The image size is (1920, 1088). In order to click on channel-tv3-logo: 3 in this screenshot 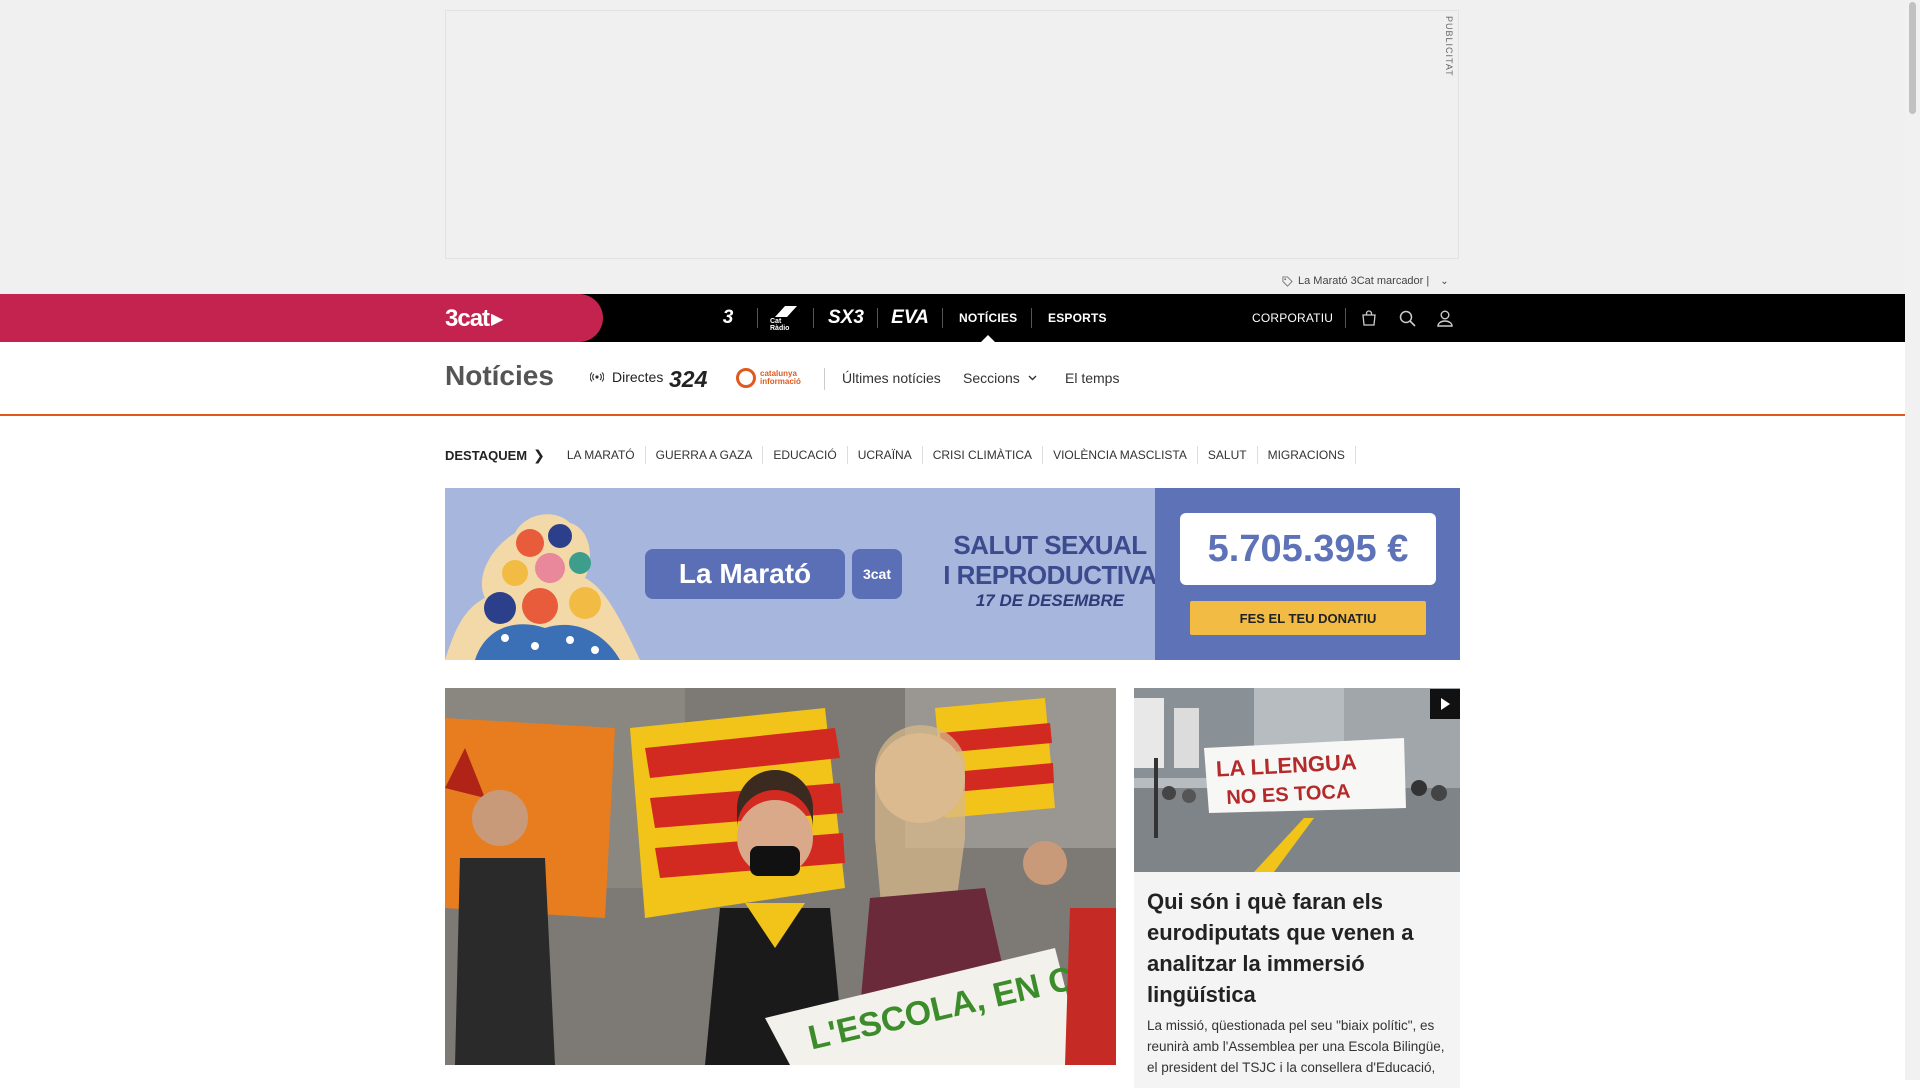, I will do `click(728, 318)`.